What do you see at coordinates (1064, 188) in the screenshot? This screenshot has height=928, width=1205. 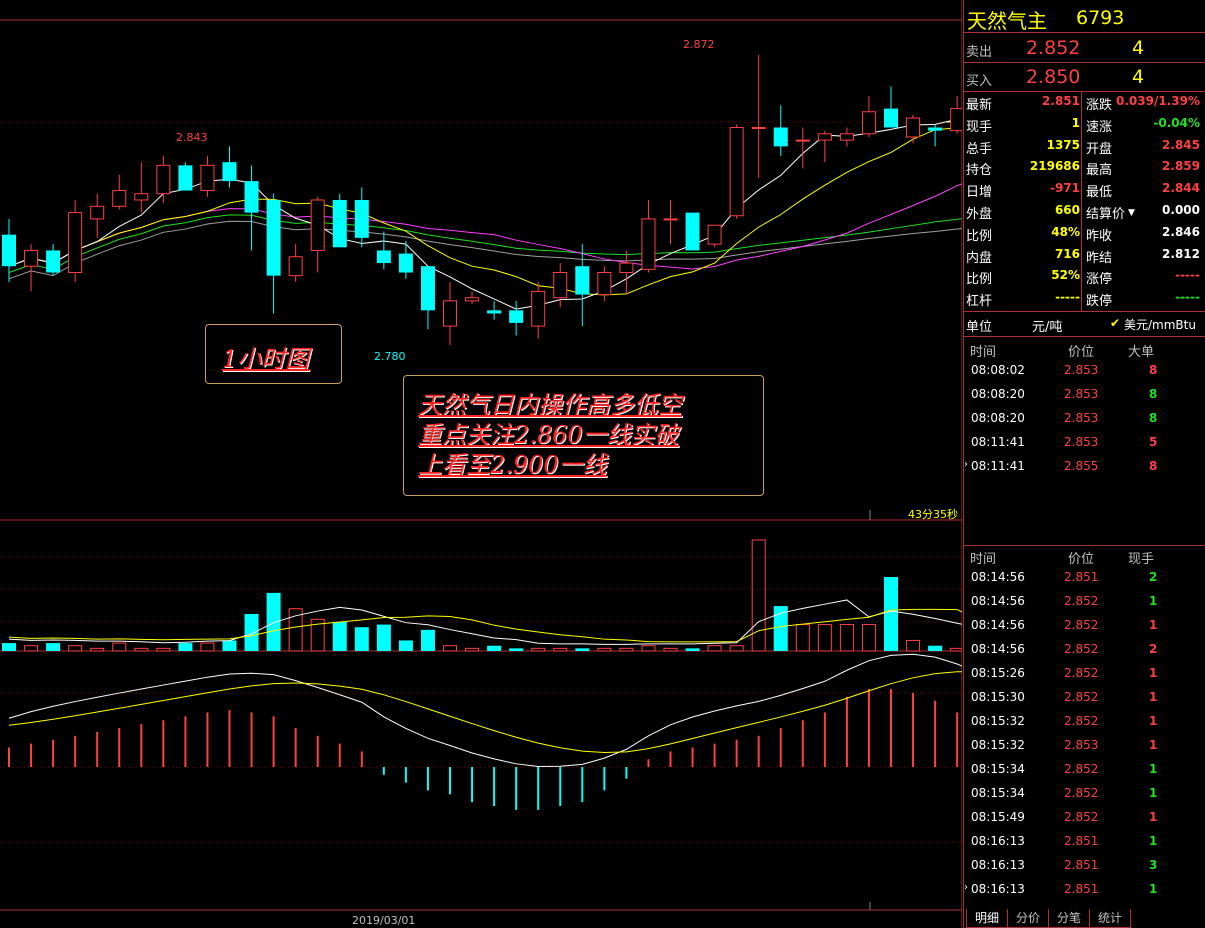 I see `stat-value: -971` at bounding box center [1064, 188].